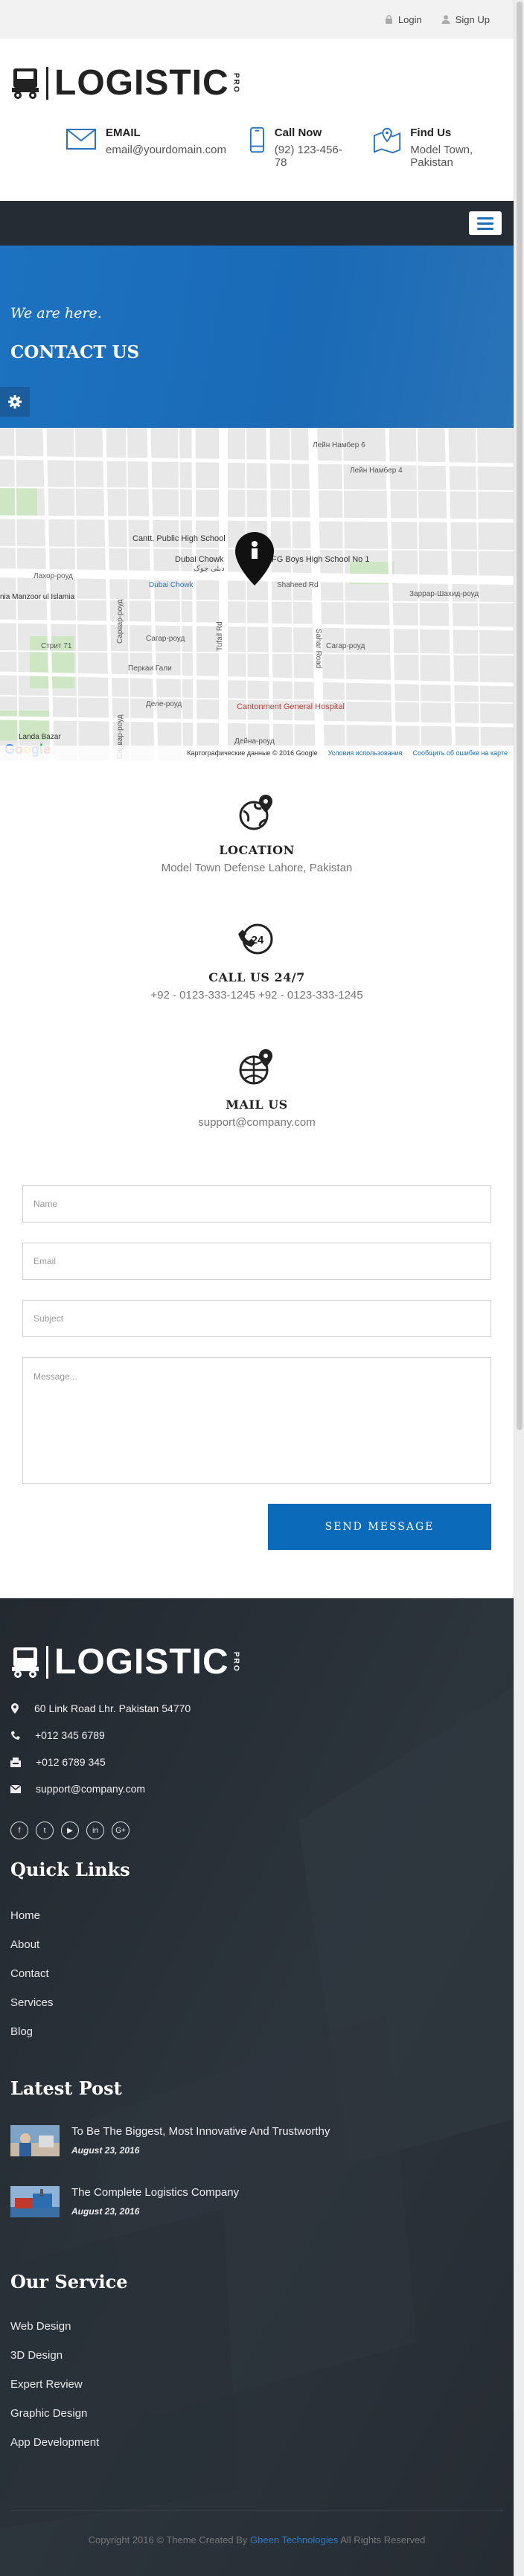  Describe the element at coordinates (141, 1662) in the screenshot. I see `footer-logo-text: LOGISTIC` at that location.